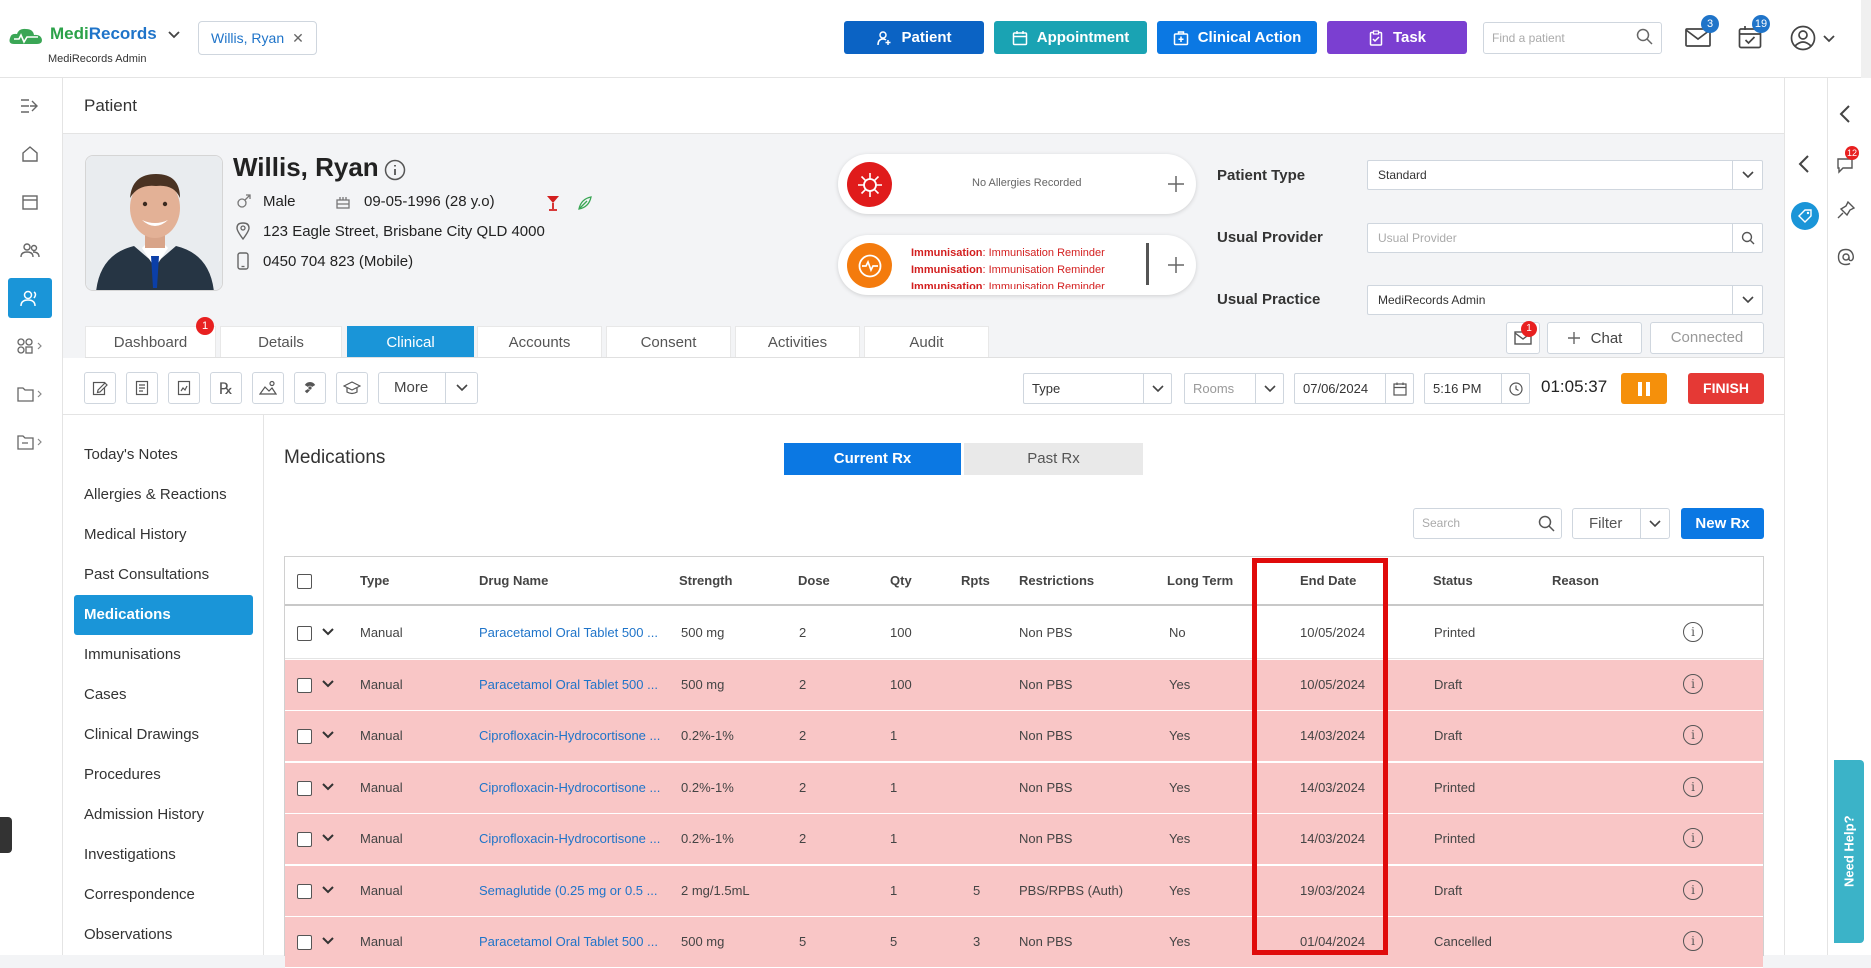  I want to click on sidenav-item-procedures: Procedures, so click(163, 775).